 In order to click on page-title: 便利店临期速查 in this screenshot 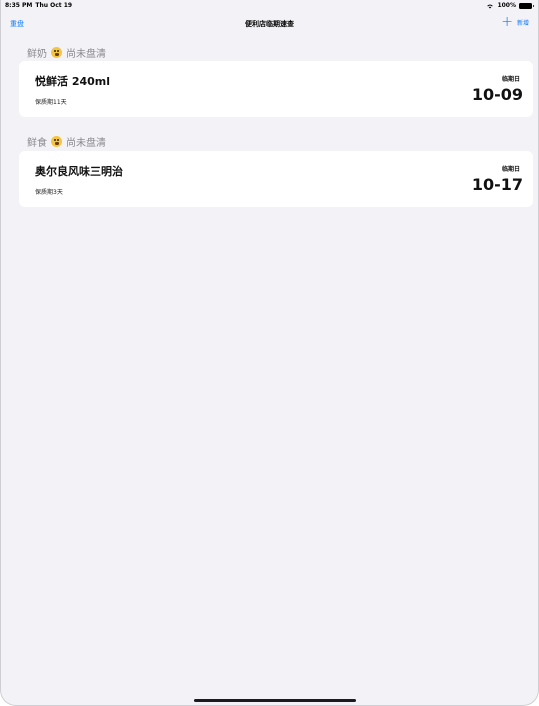, I will do `click(269, 24)`.